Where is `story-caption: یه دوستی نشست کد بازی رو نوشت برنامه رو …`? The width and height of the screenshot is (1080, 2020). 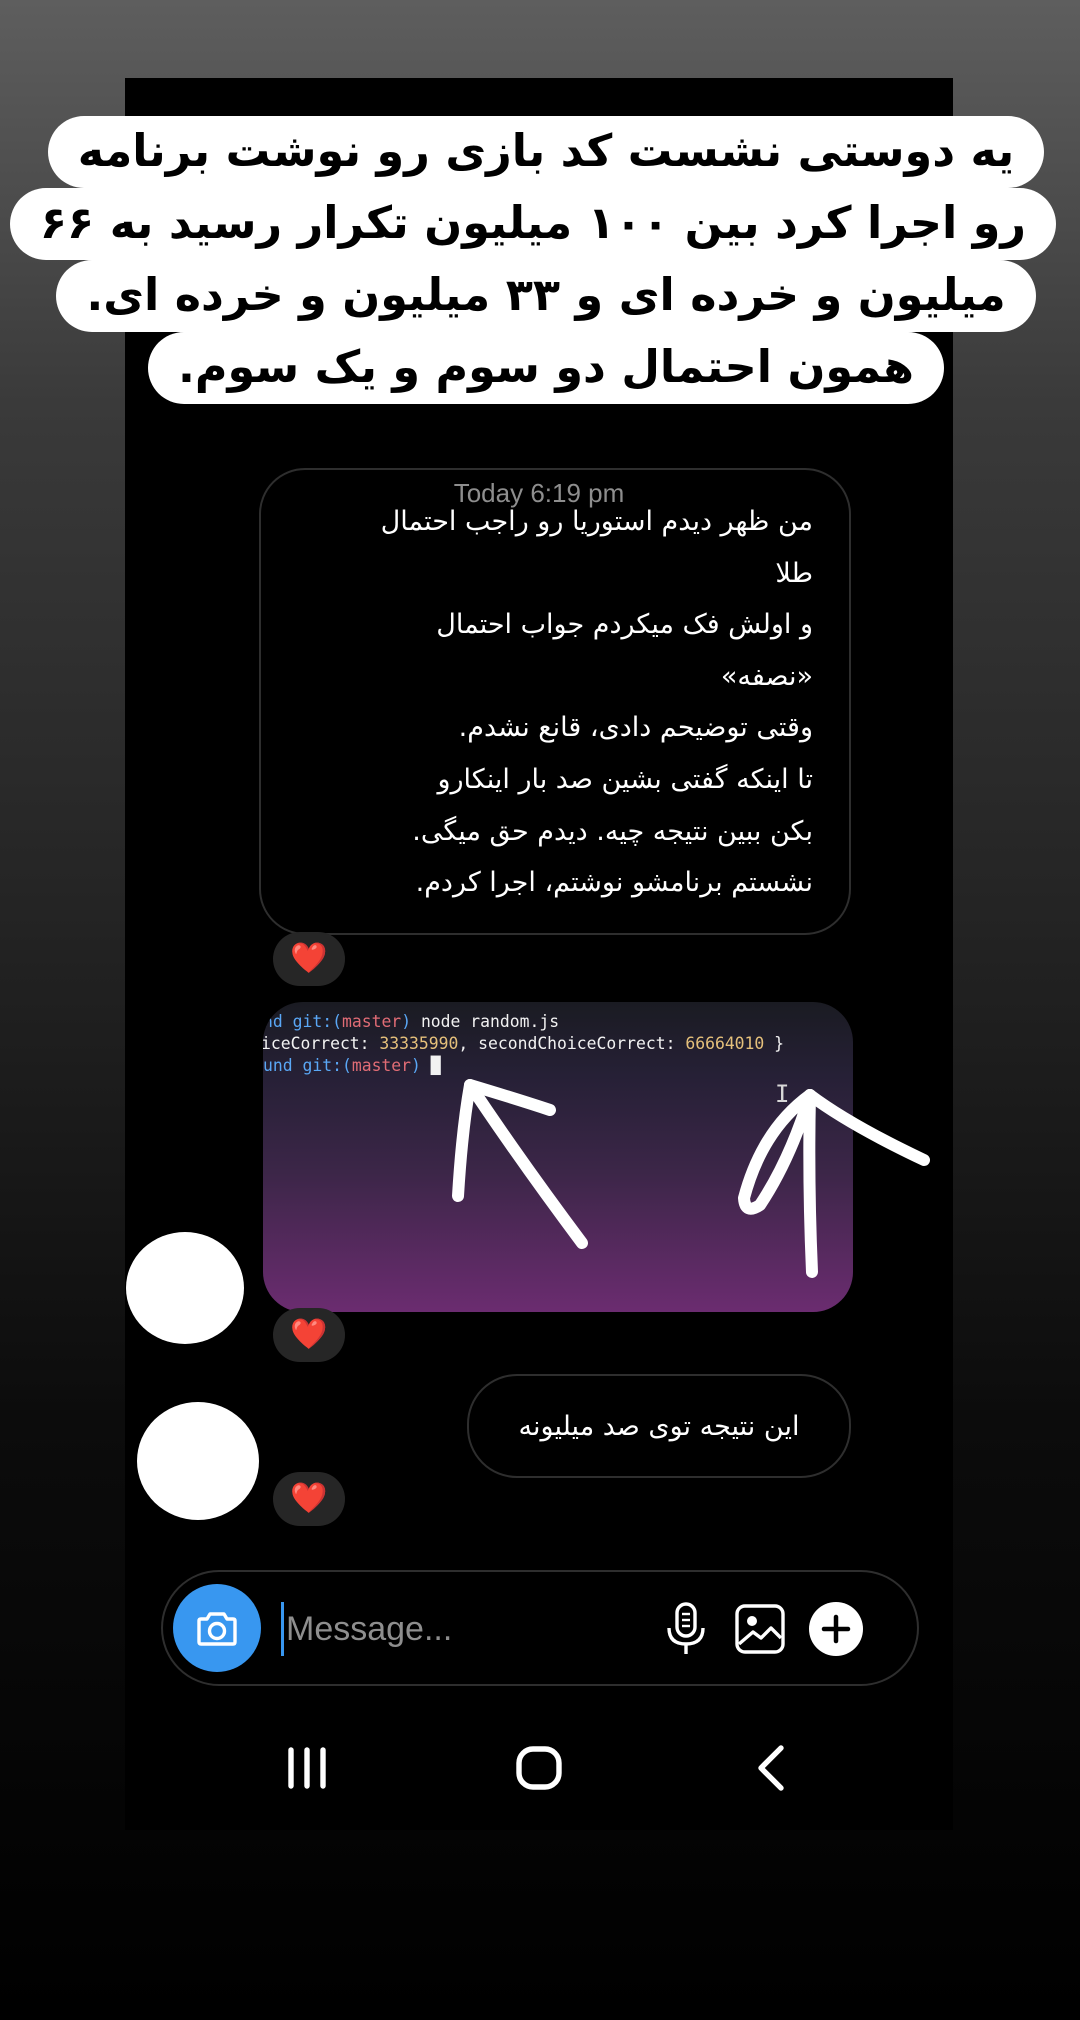 story-caption: یه دوستی نشست کد بازی رو نوشت برنامه رو … is located at coordinates (532, 260).